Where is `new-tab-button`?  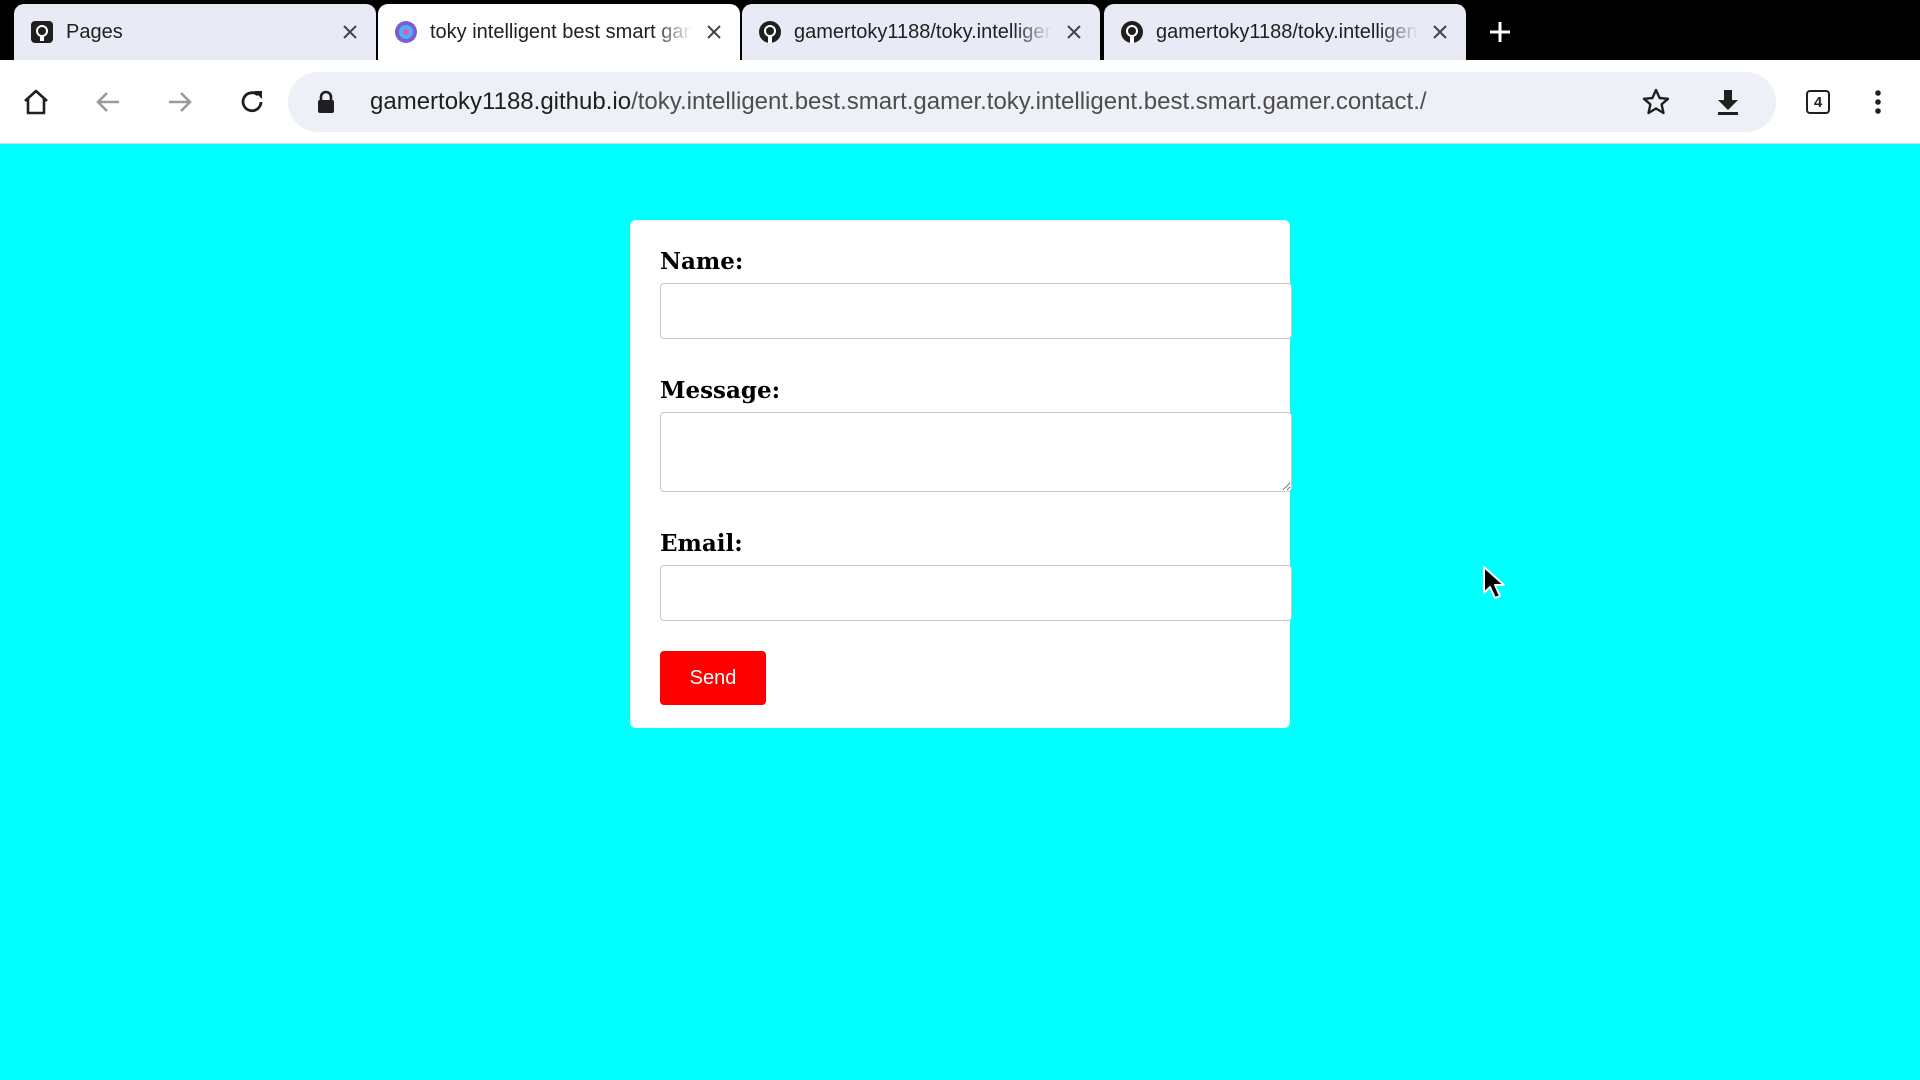
new-tab-button is located at coordinates (1500, 32).